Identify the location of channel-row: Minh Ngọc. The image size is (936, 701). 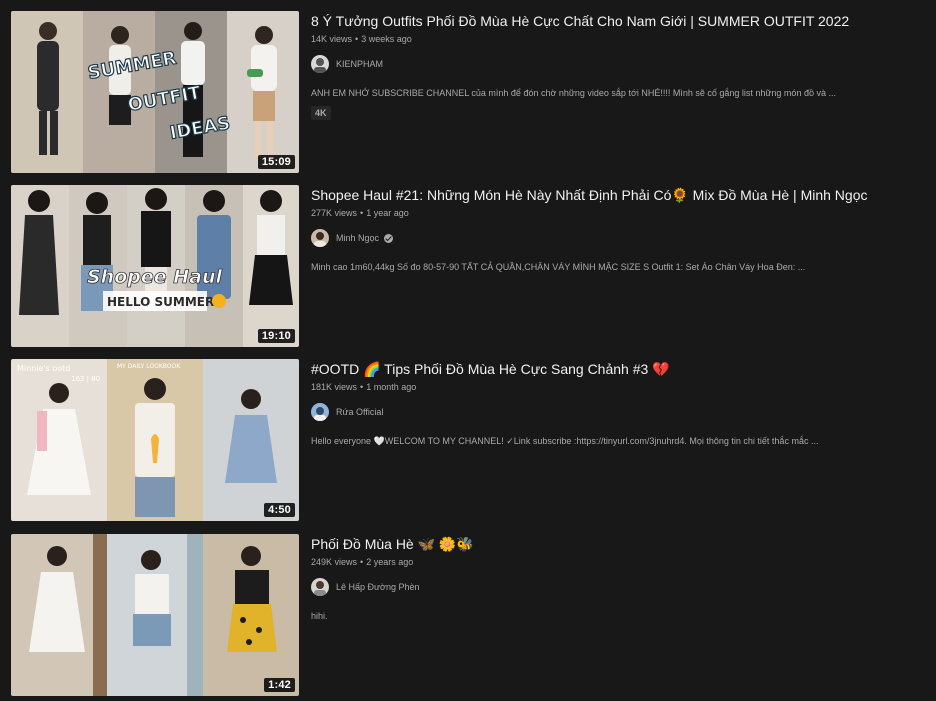
(591, 238).